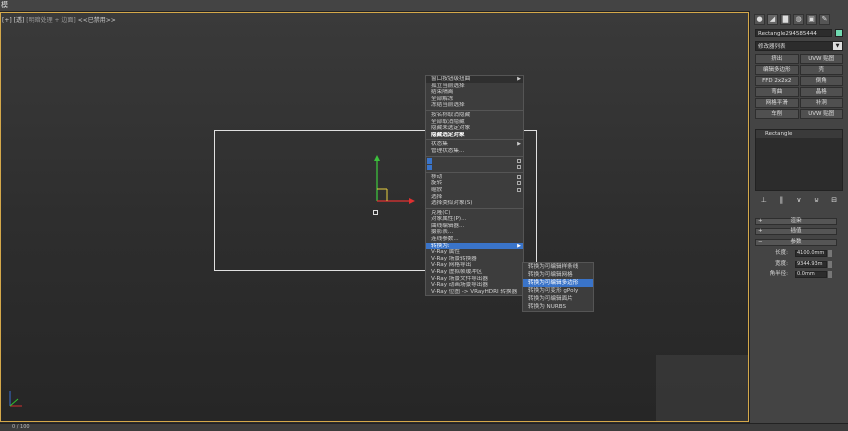 This screenshot has width=848, height=431. Describe the element at coordinates (777, 81) in the screenshot. I see `modifier-button-ffd: FFD 2x2x2` at that location.